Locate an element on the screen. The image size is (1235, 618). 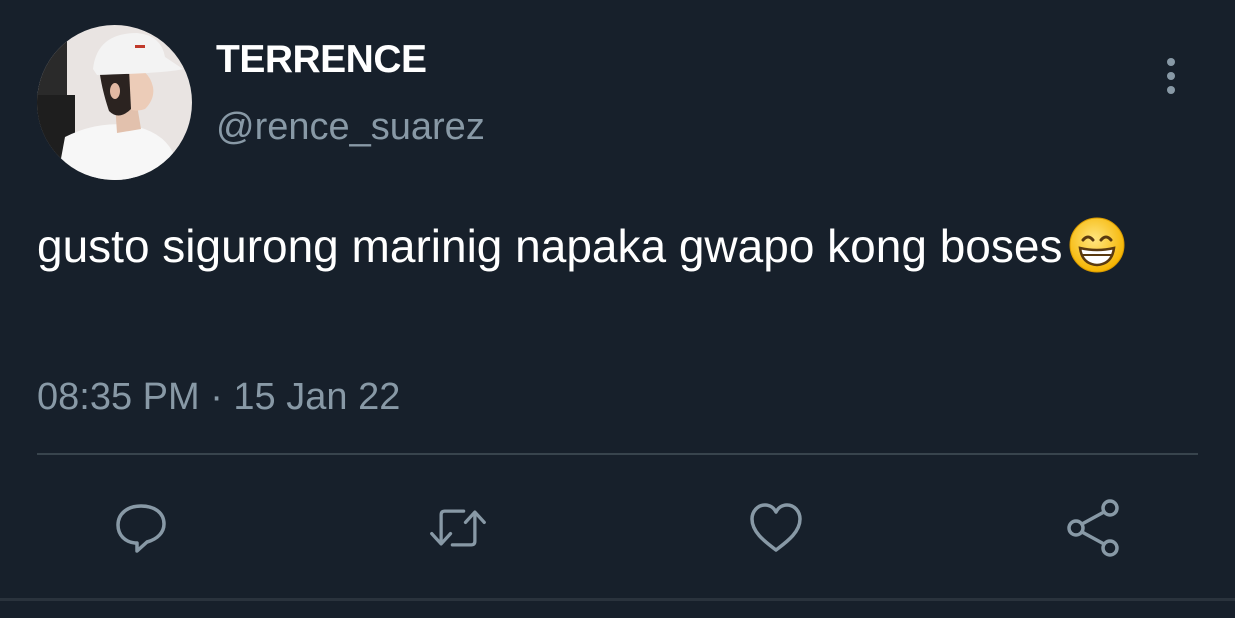
avatar is located at coordinates (114, 102).